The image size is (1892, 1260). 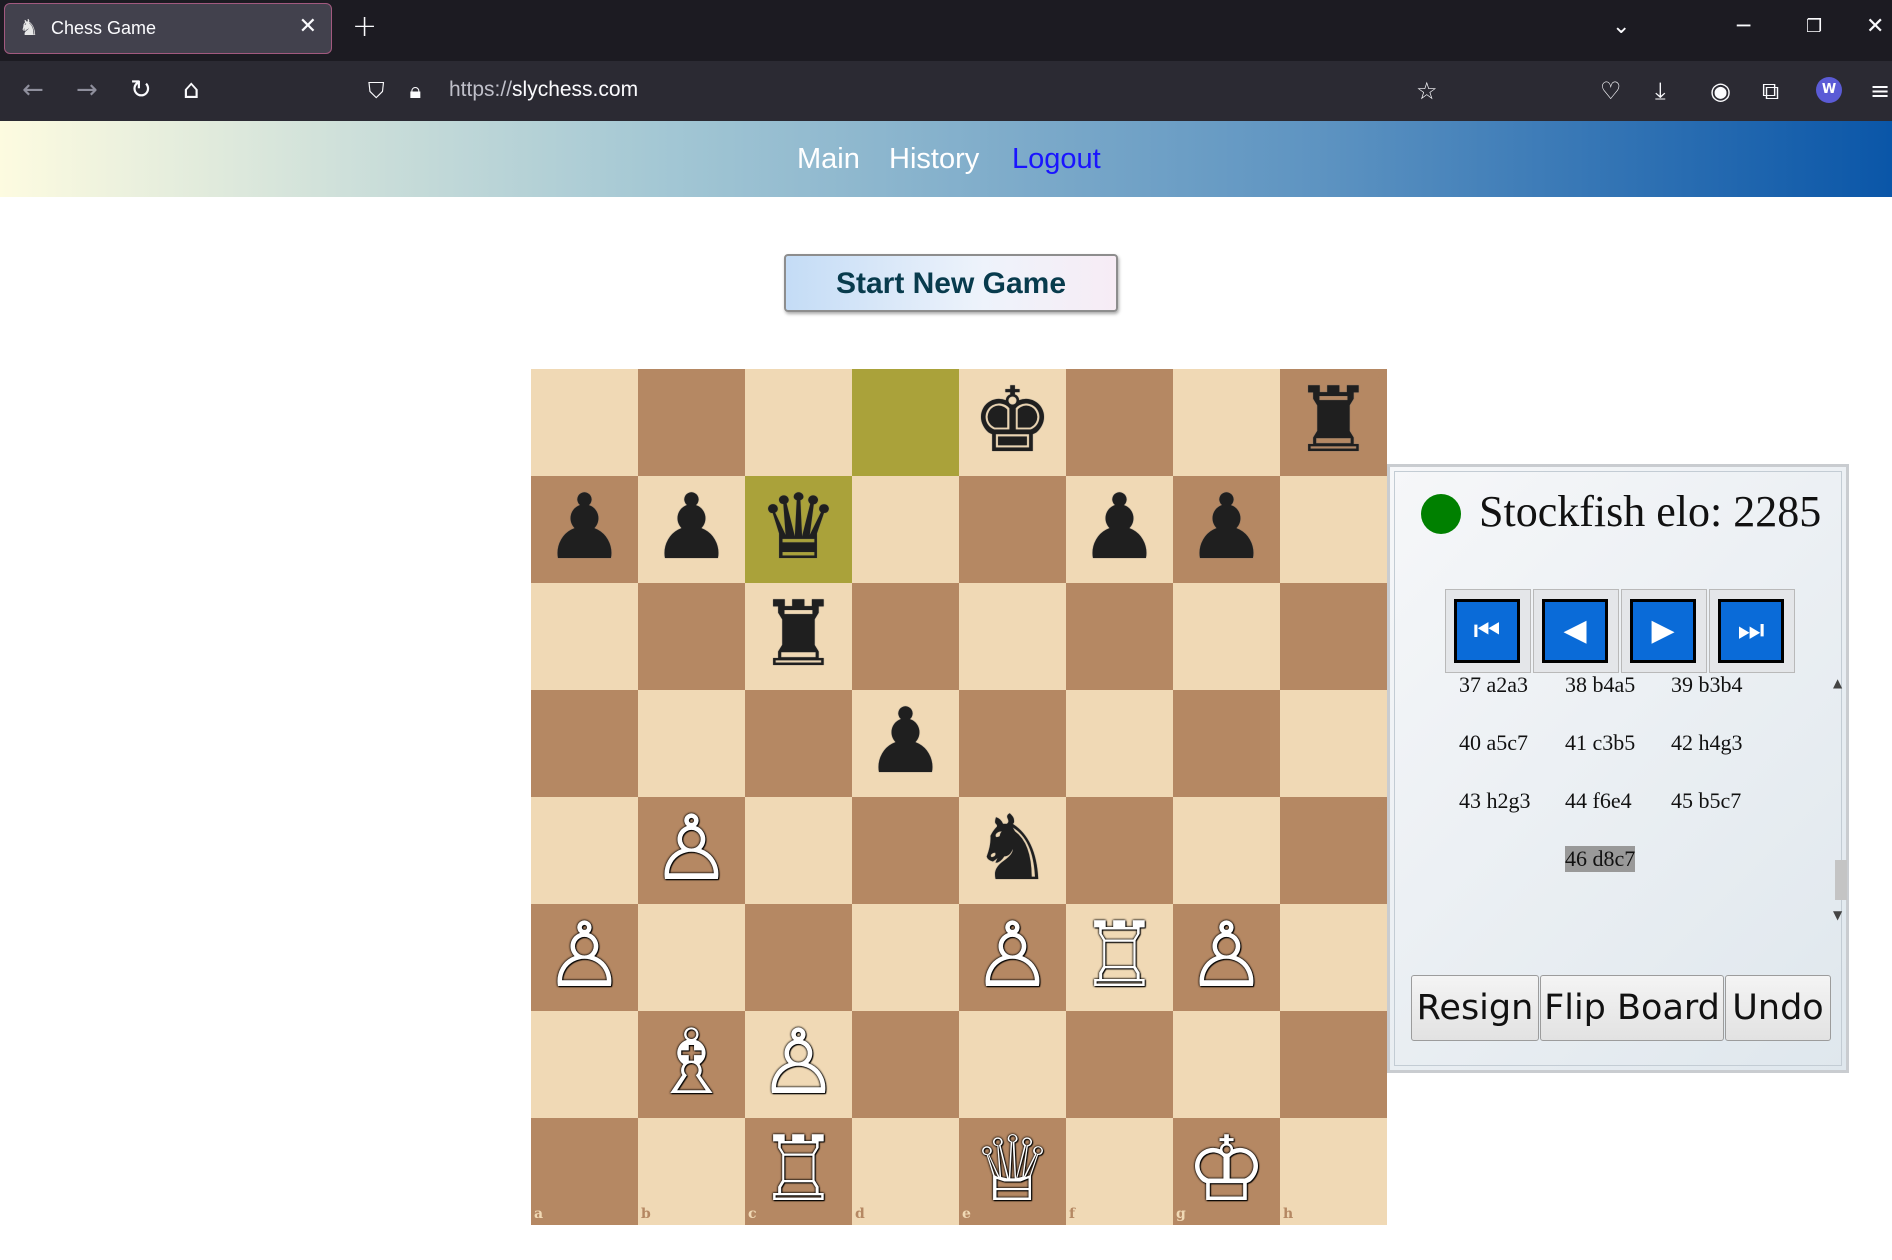 What do you see at coordinates (905, 636) in the screenshot?
I see `square-d6` at bounding box center [905, 636].